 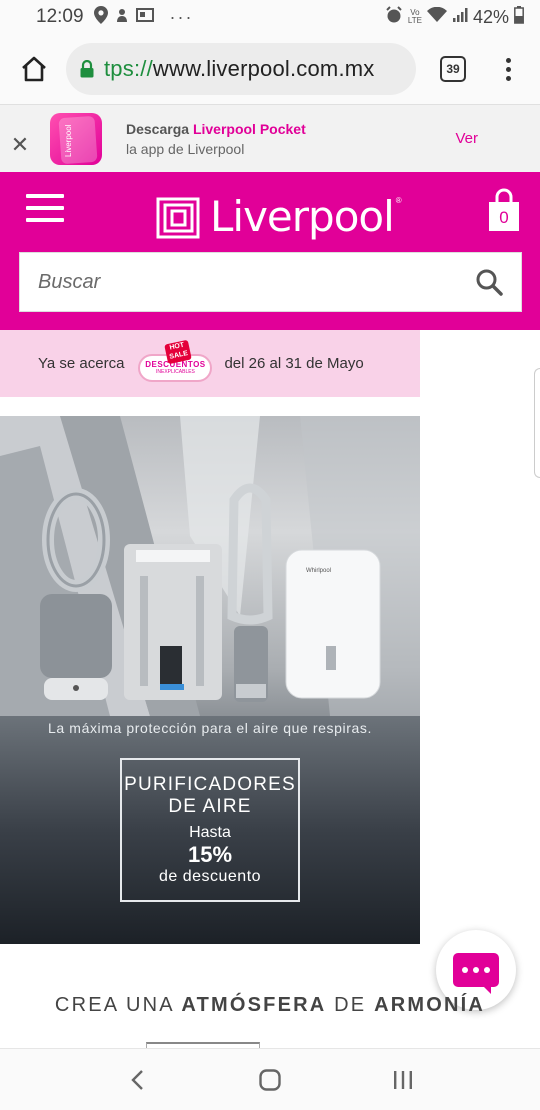 I want to click on app-icon: Liverpool, so click(x=76, y=138).